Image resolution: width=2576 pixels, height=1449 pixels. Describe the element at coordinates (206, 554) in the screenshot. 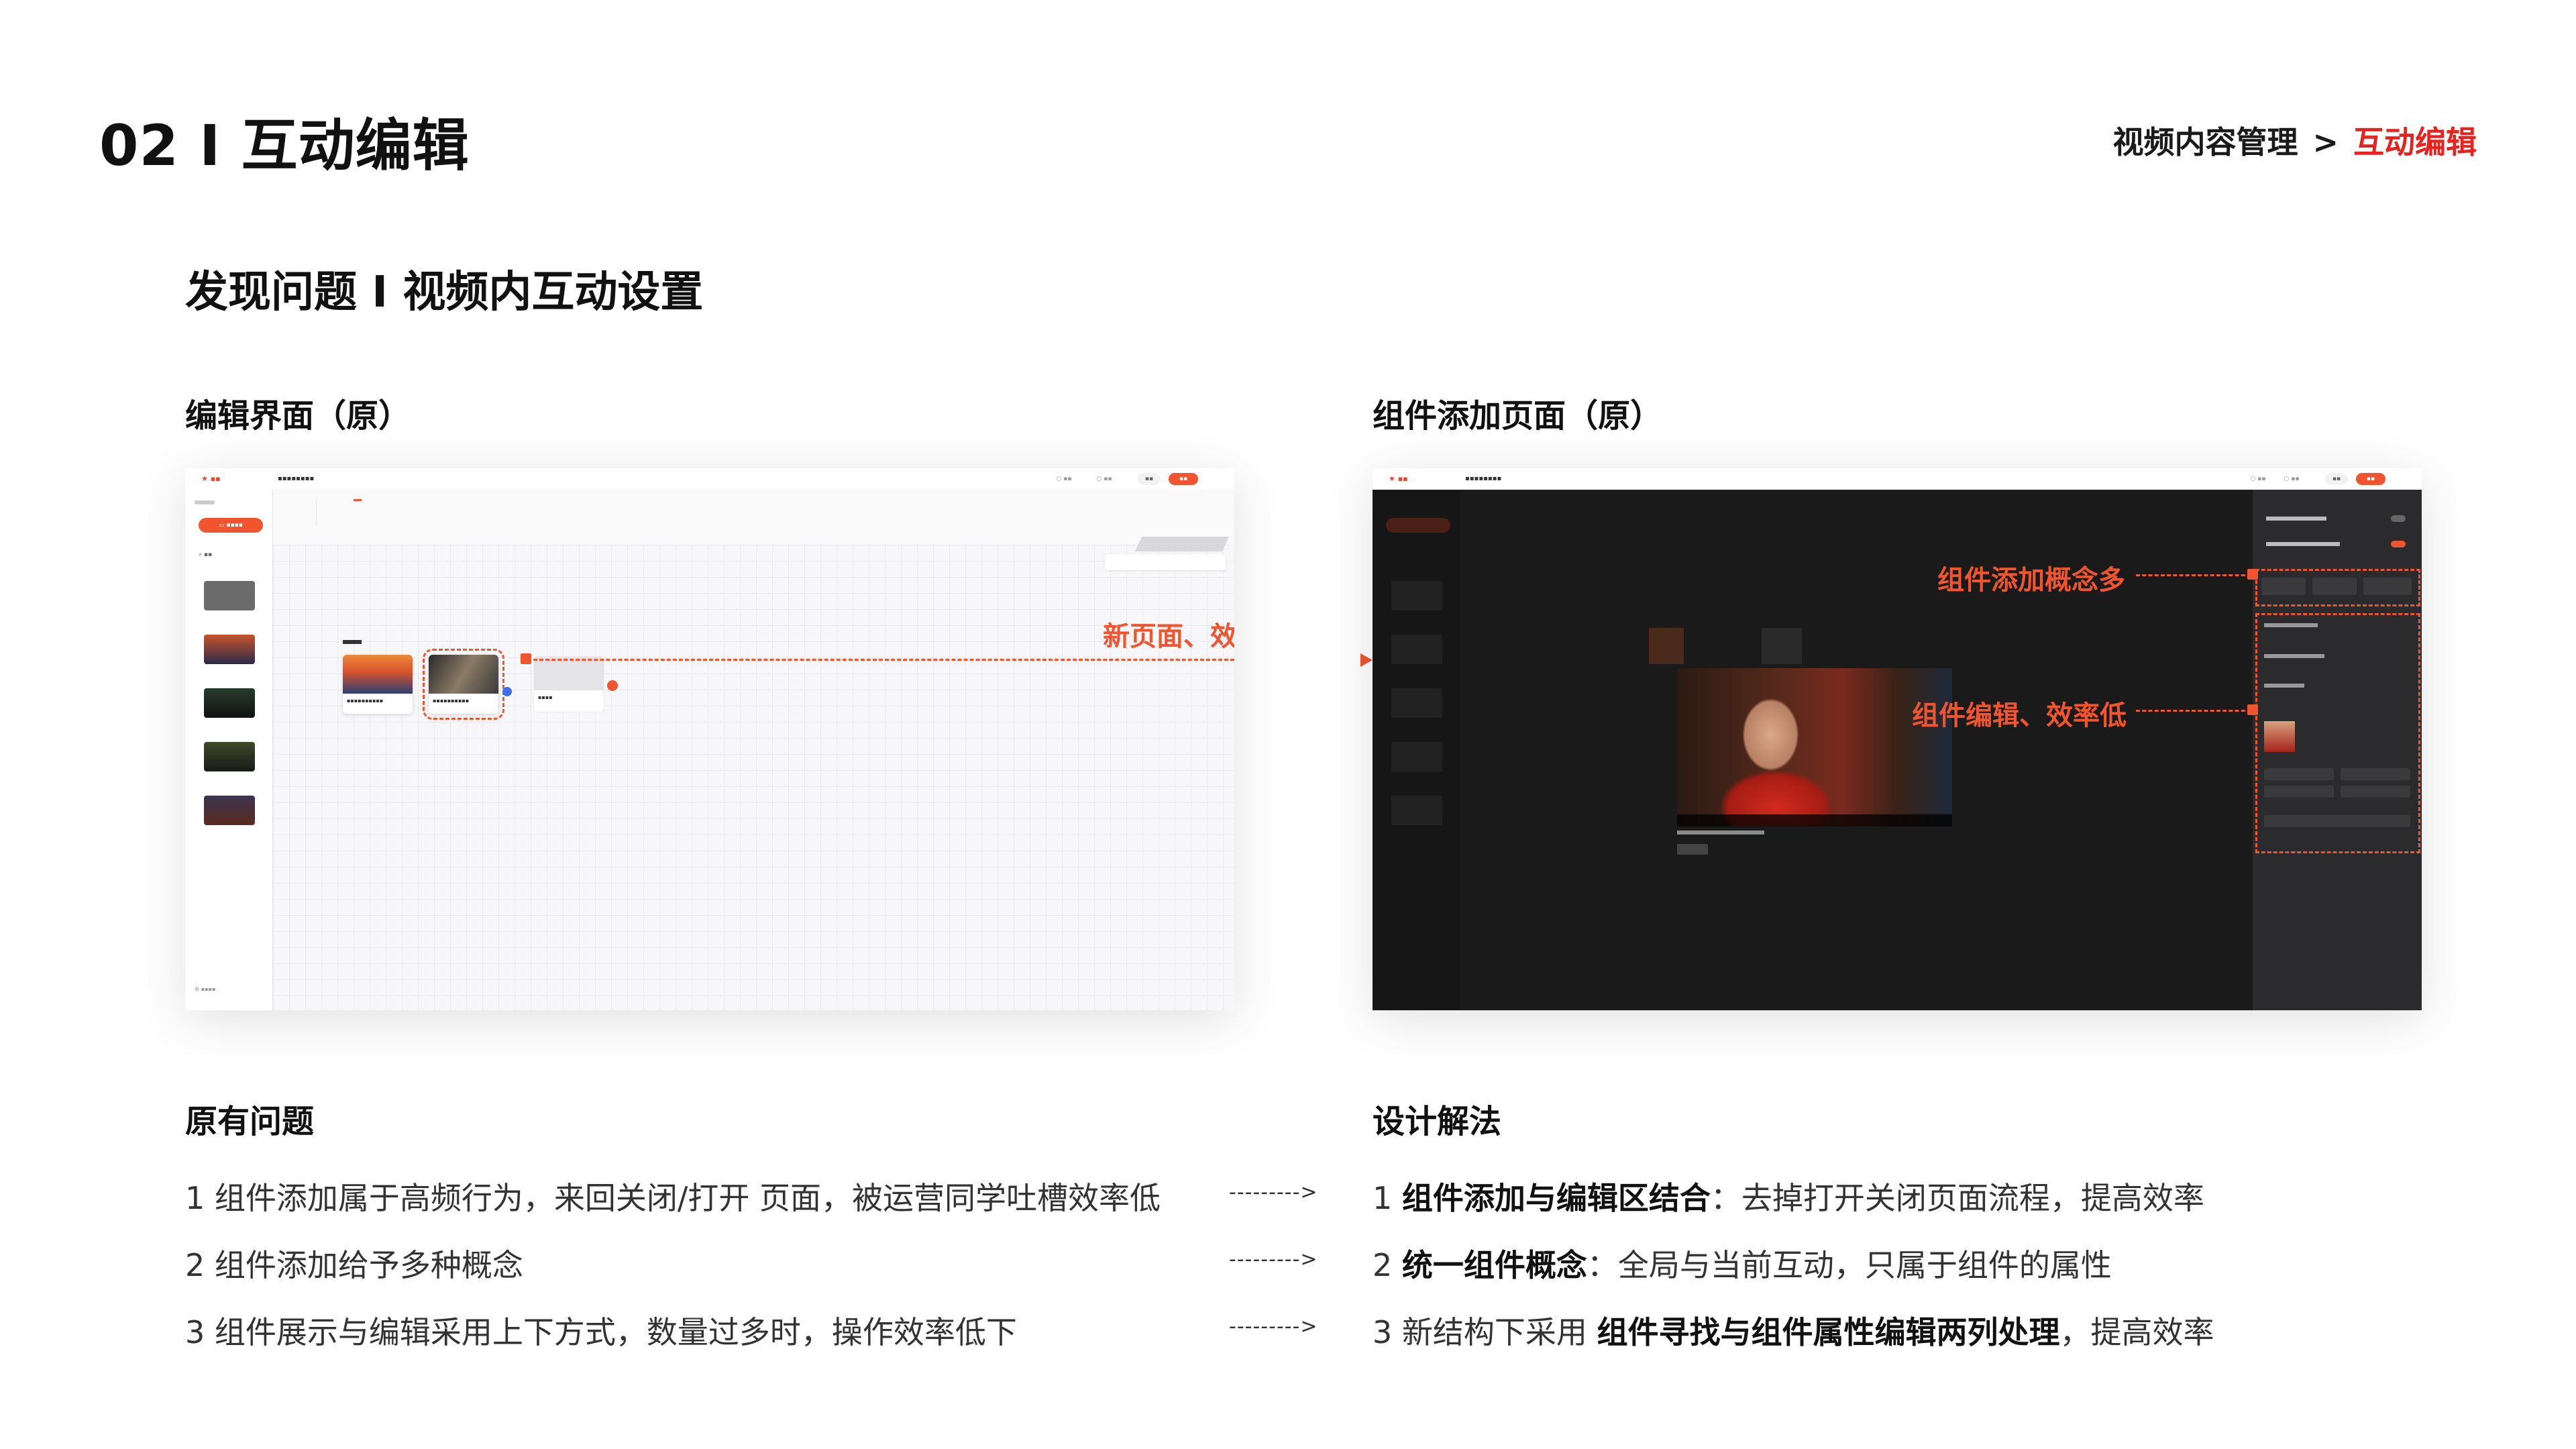

I see `mock-search-icon: ⌕ ▪▪` at that location.